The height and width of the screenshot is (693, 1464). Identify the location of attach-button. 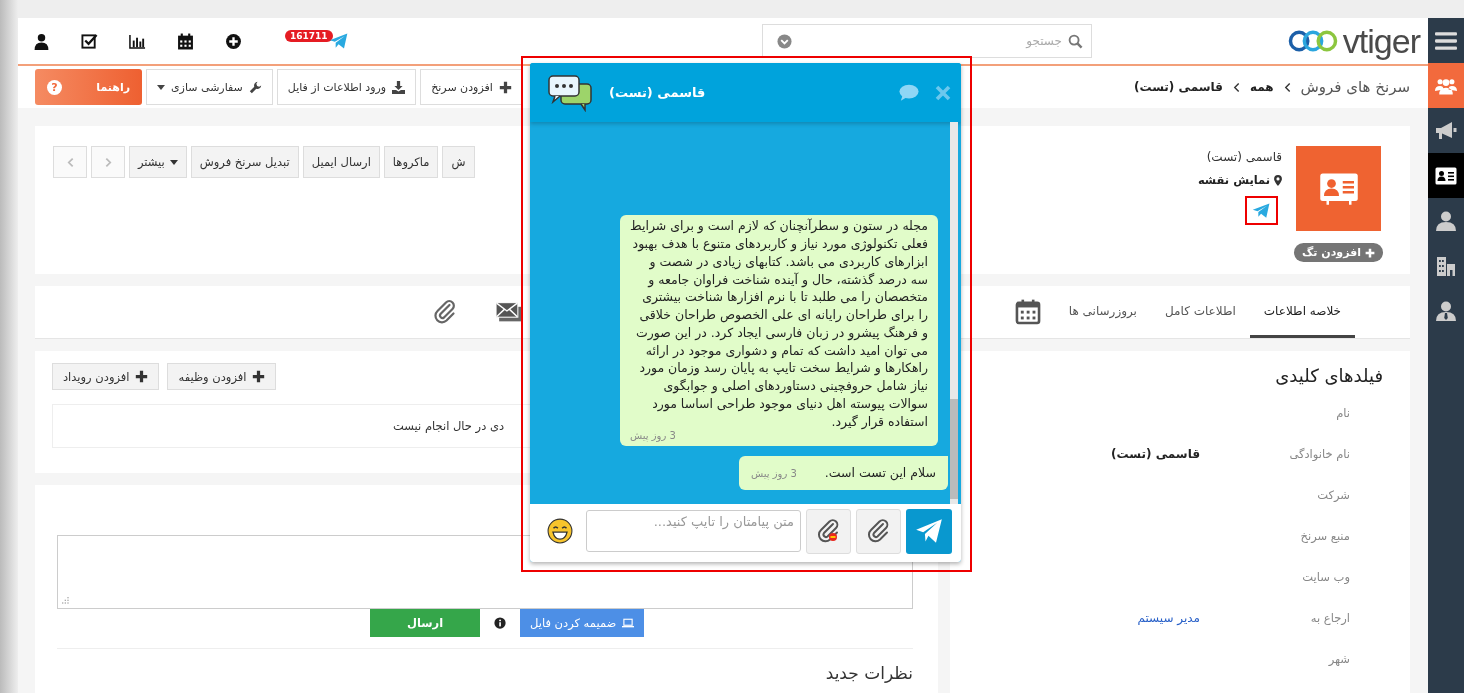
(878, 531).